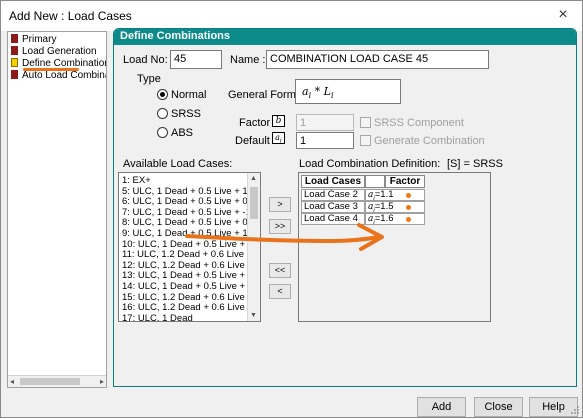 Image resolution: width=583 pixels, height=419 pixels. Describe the element at coordinates (441, 407) in the screenshot. I see `add-button: Add` at that location.